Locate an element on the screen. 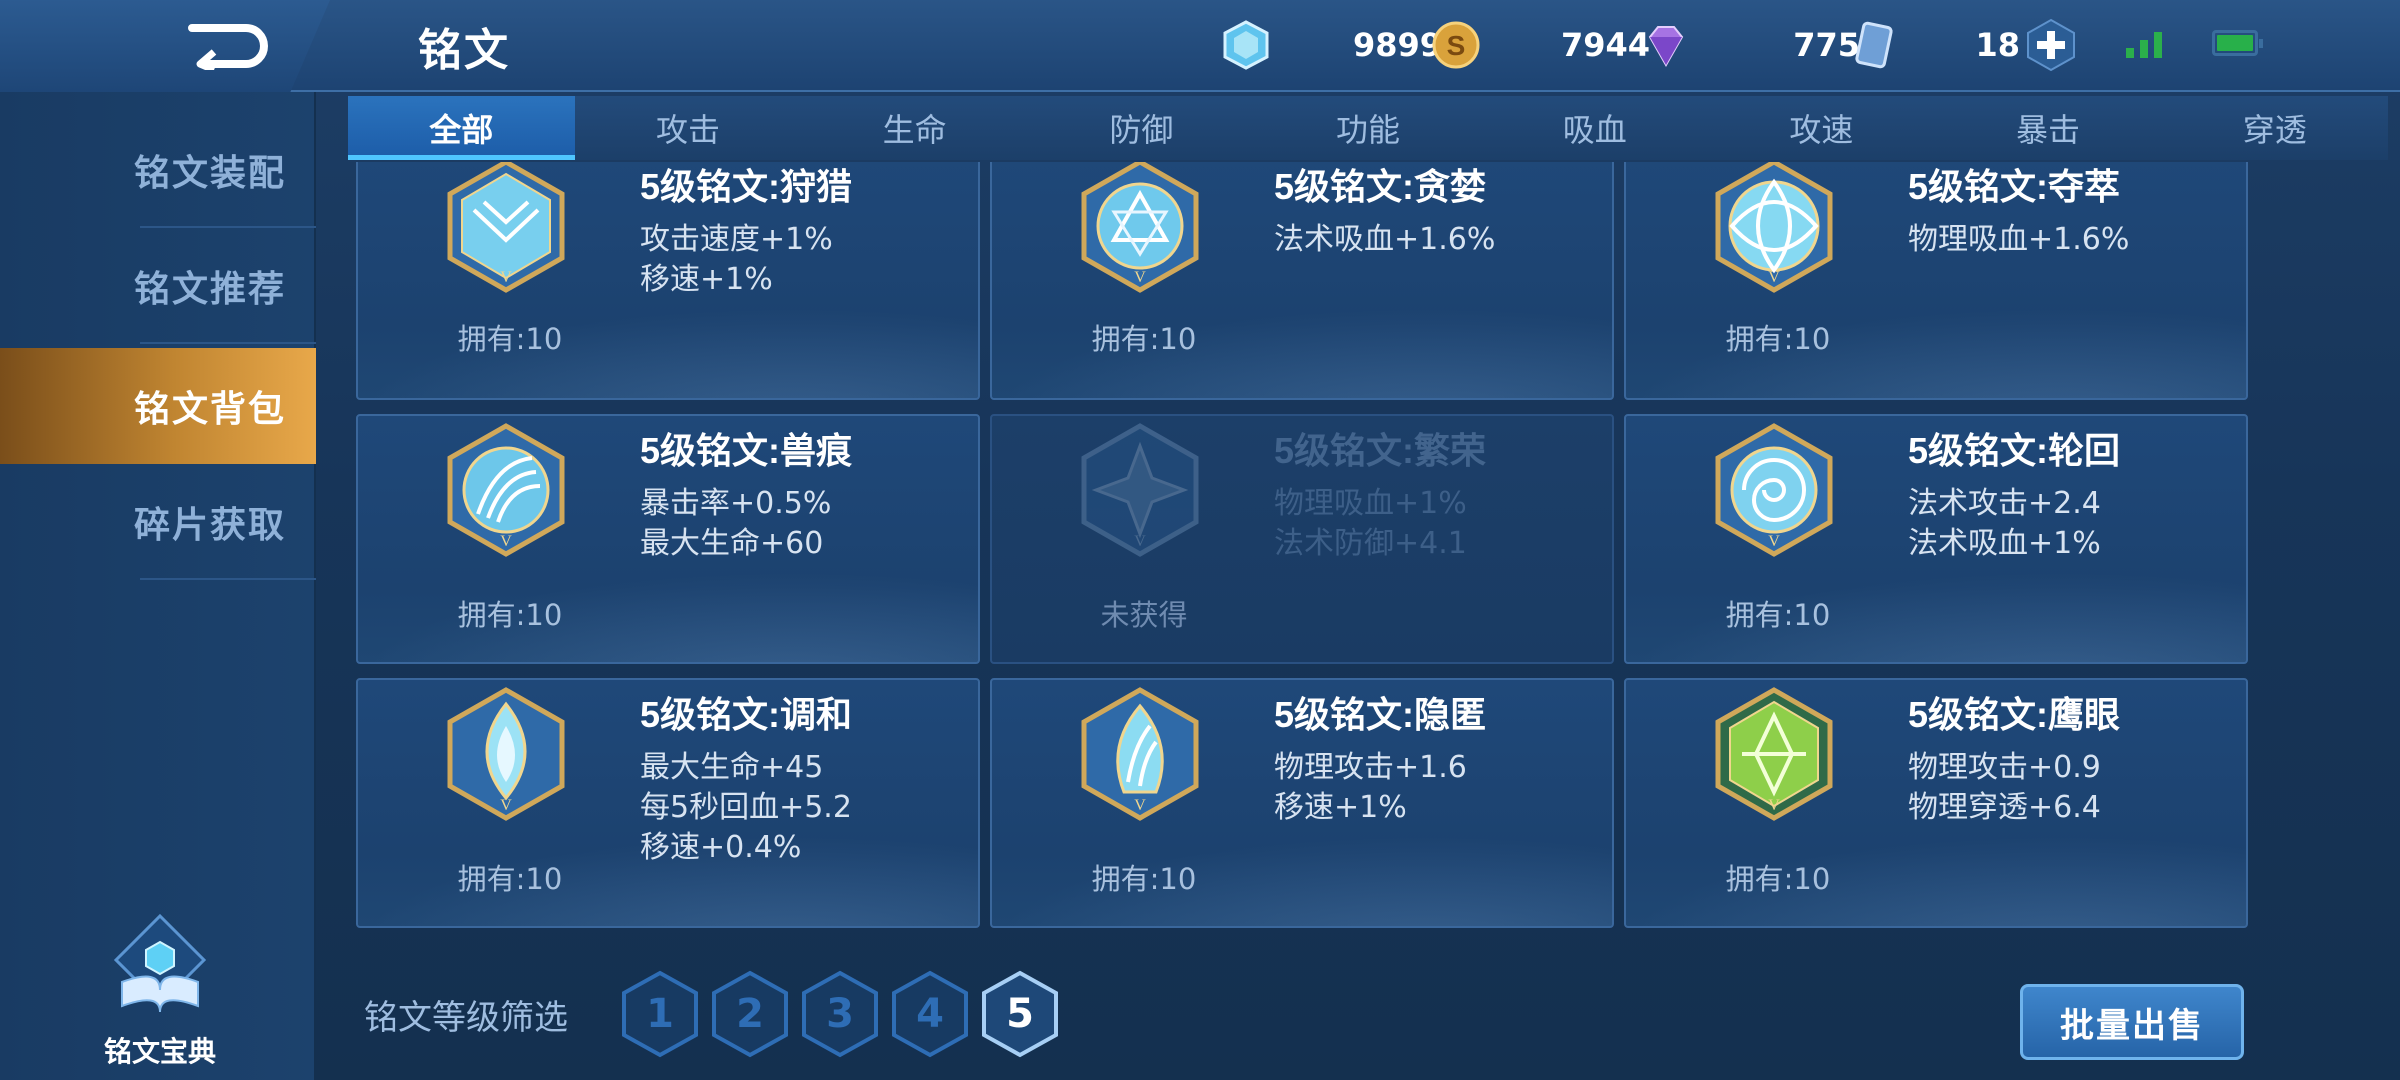 The width and height of the screenshot is (2400, 1080). rune-hunt-icon: V is located at coordinates (506, 227).